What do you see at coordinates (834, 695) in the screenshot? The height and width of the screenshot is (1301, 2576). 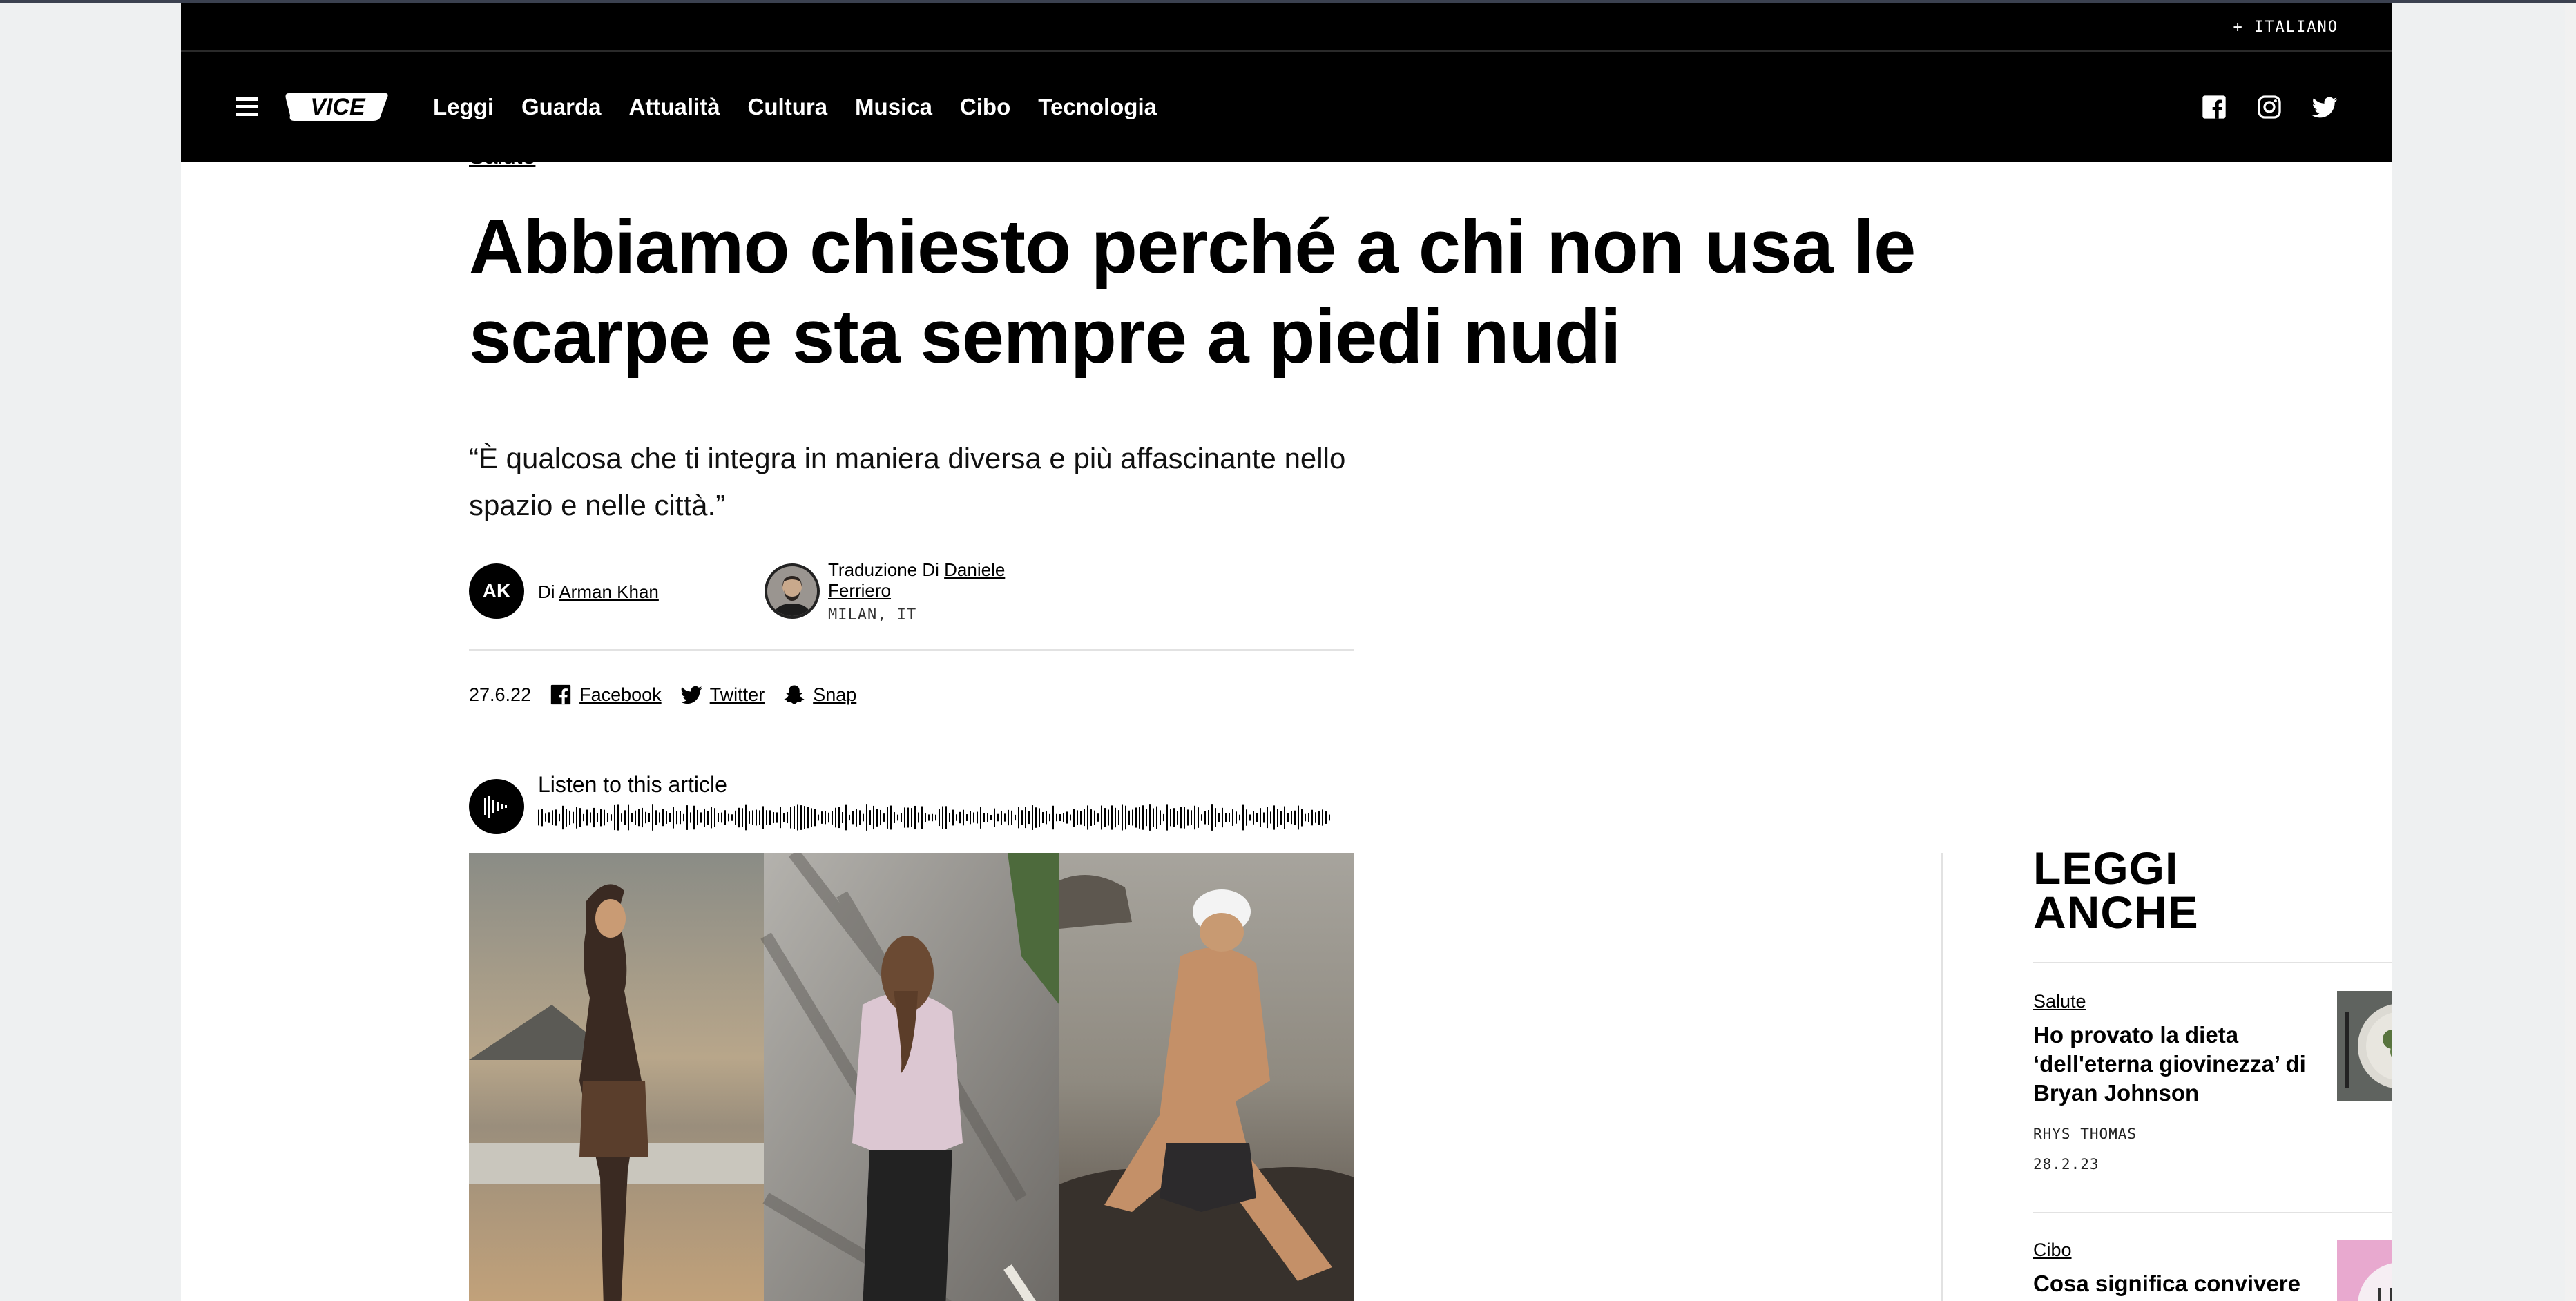 I see `share-snap-label: Snap` at bounding box center [834, 695].